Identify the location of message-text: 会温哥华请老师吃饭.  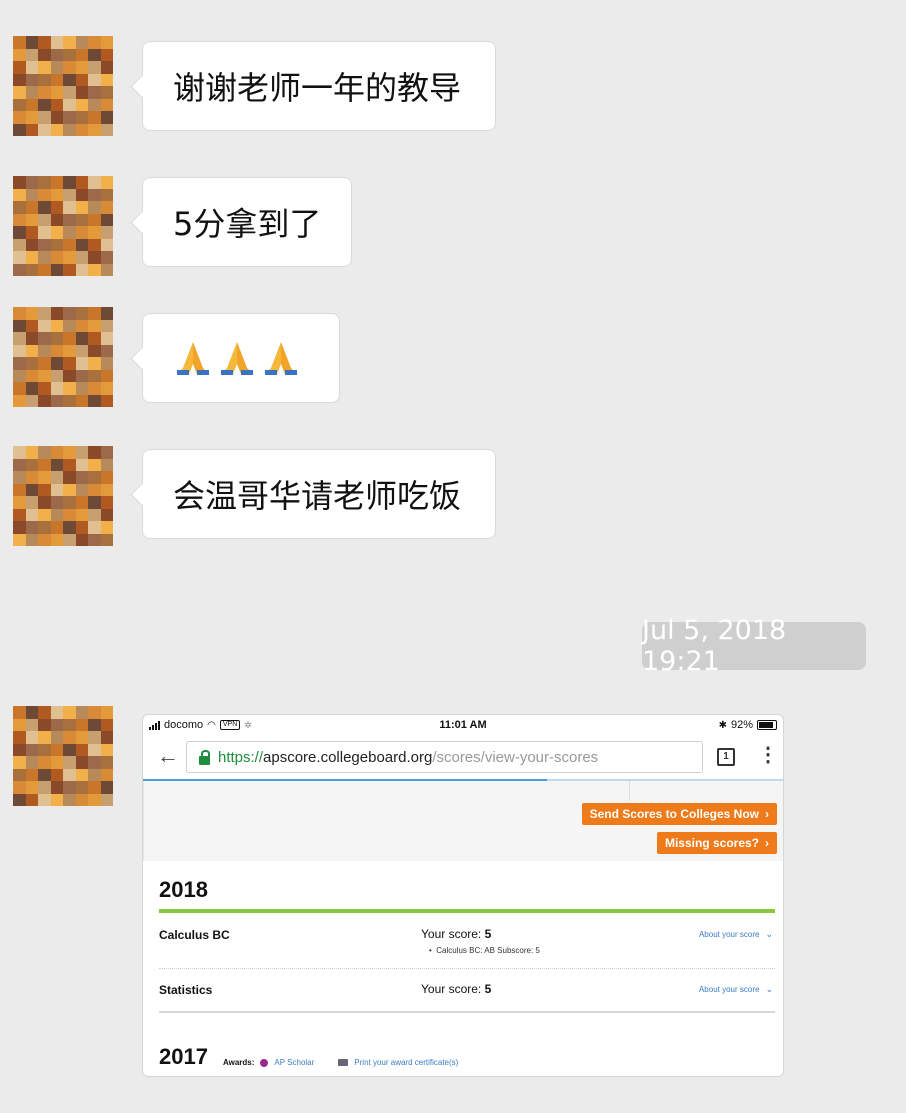
(317, 496).